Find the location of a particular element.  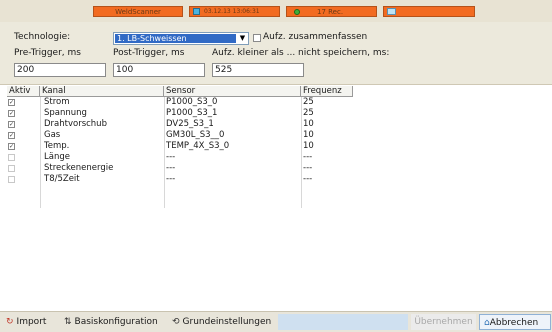

kanal-cell: Strom is located at coordinates (57, 102).